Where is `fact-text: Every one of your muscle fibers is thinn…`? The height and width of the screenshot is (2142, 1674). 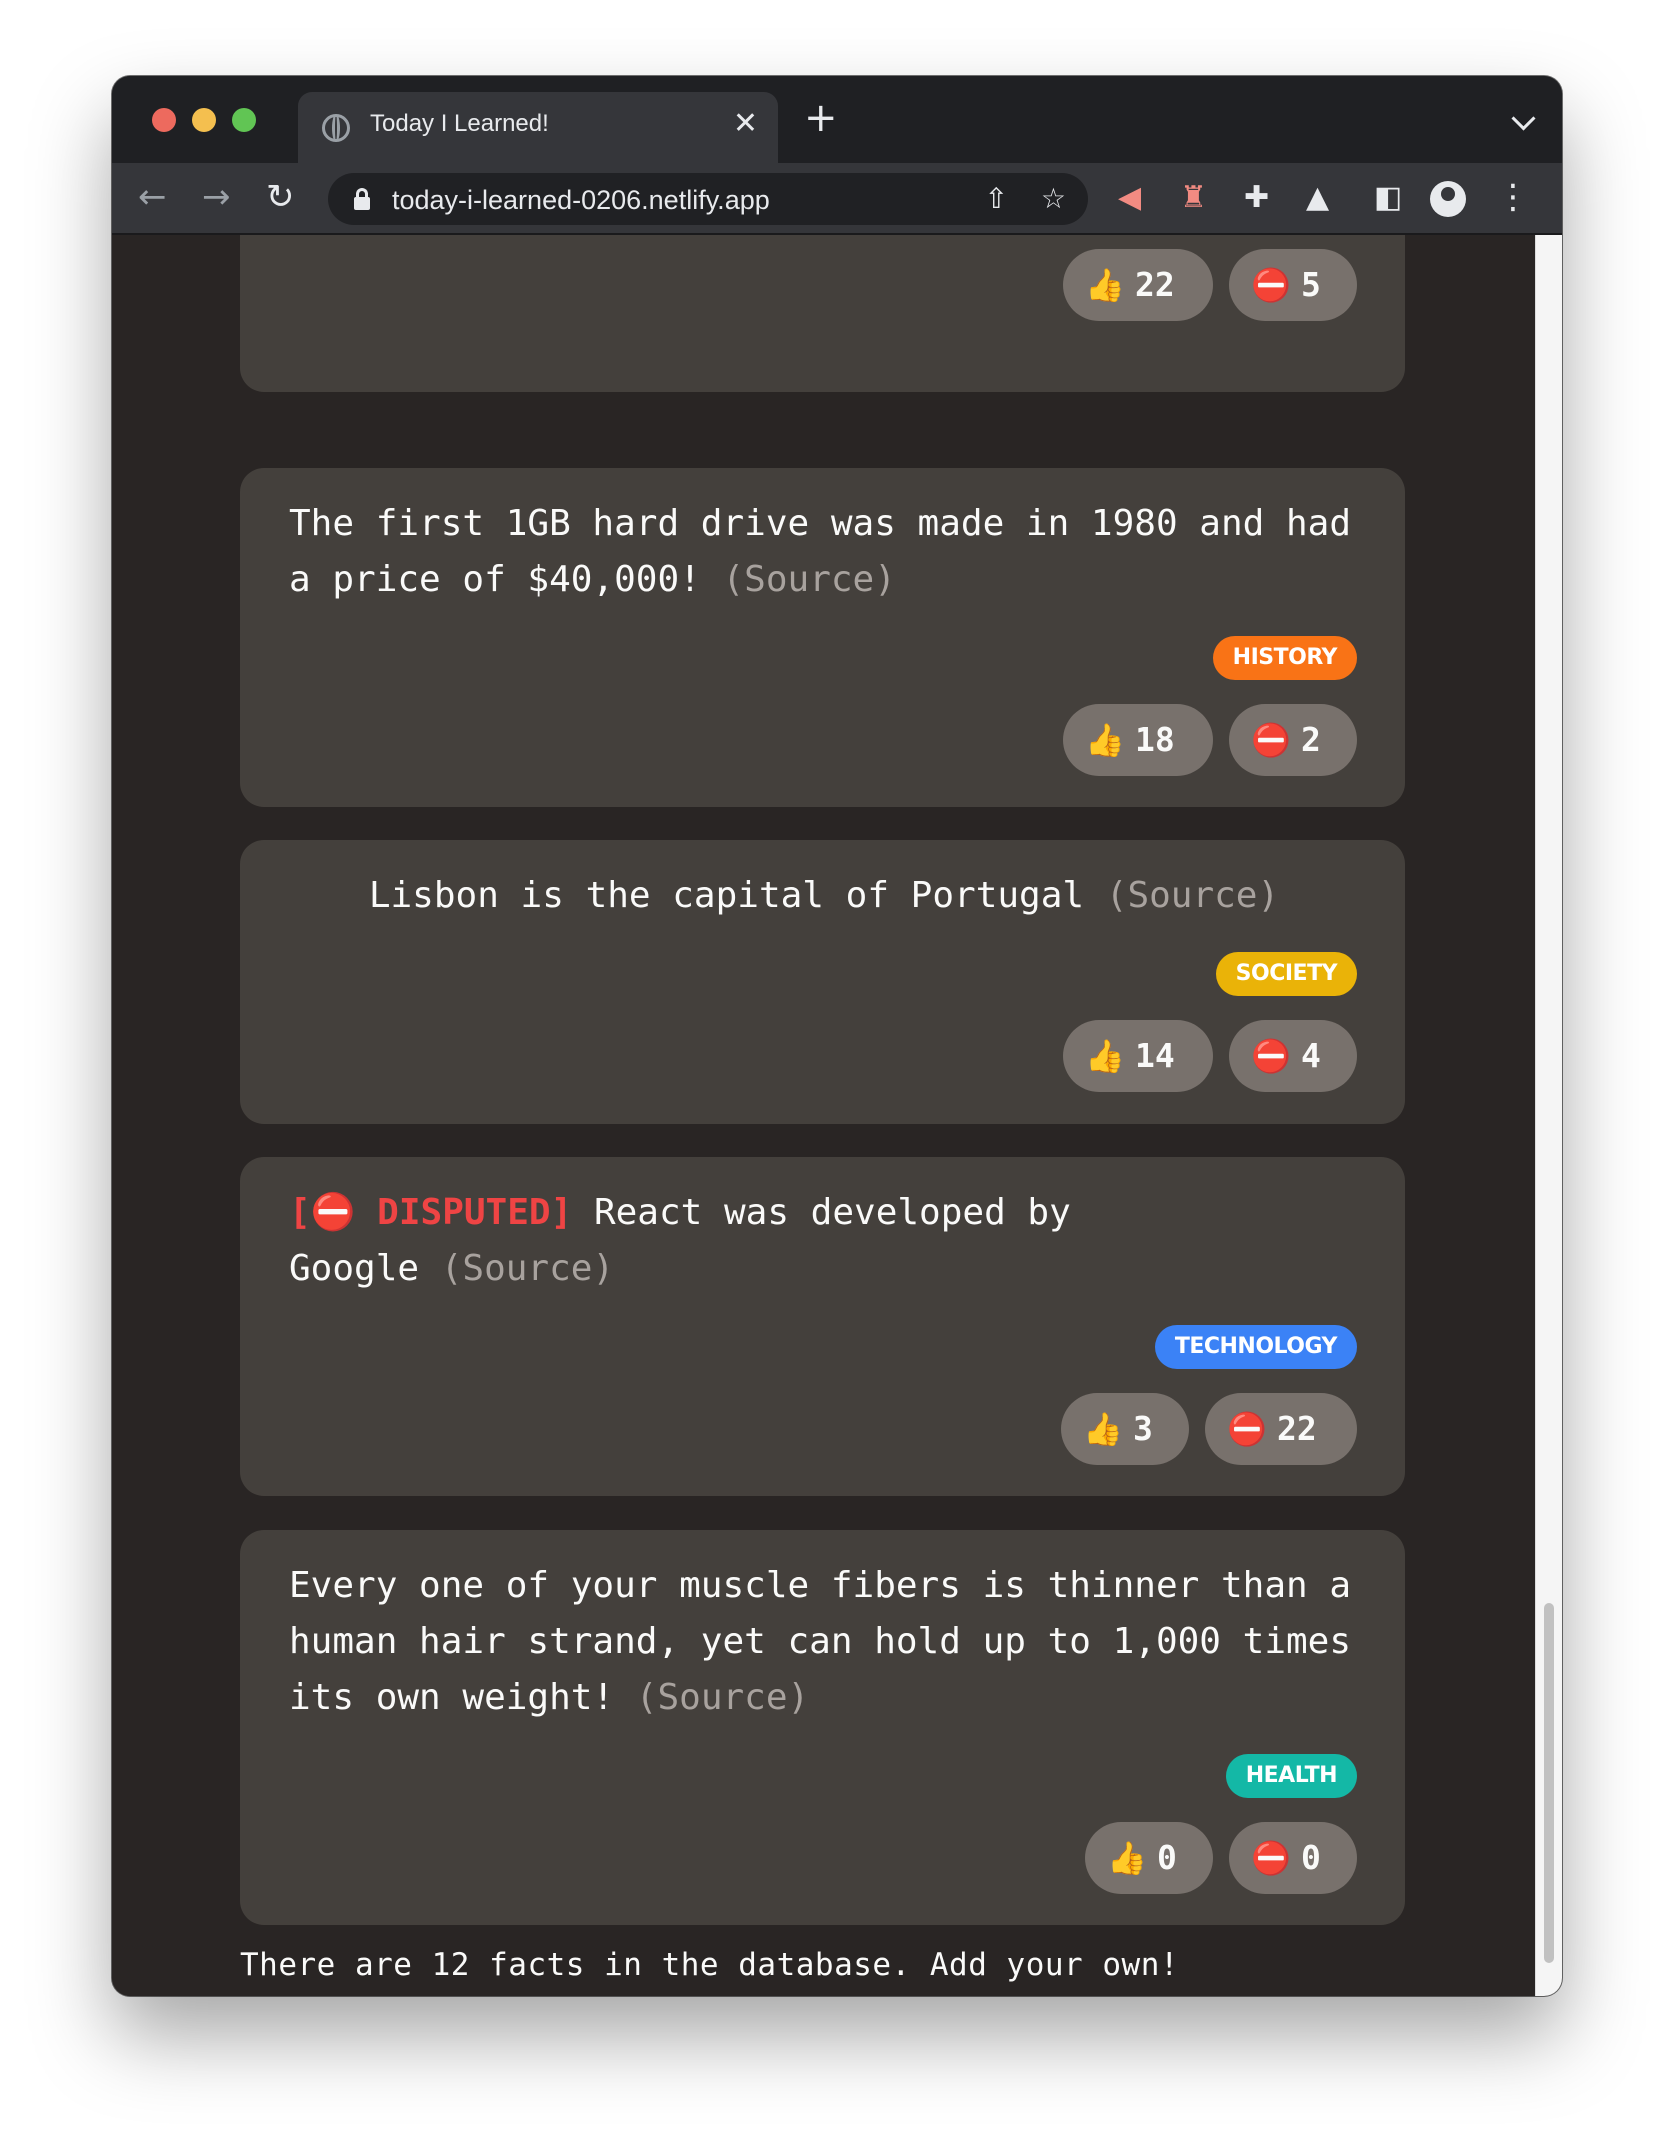 fact-text: Every one of your muscle fibers is thinn… is located at coordinates (824, 1642).